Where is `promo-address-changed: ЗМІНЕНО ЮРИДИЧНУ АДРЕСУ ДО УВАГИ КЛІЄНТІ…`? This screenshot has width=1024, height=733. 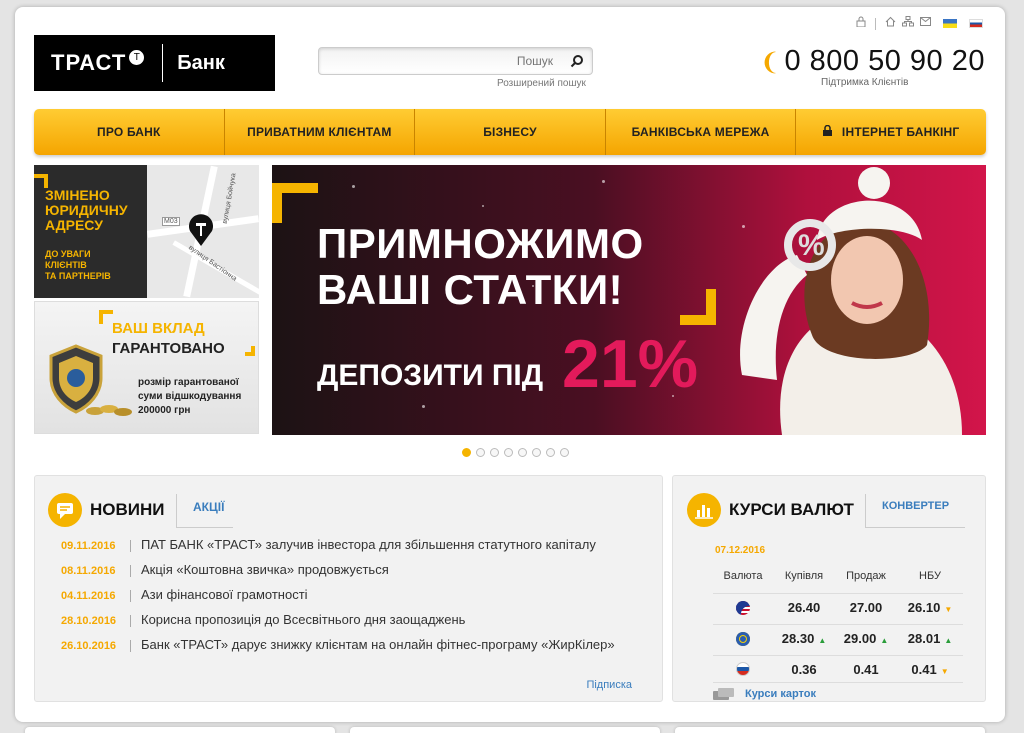
promo-address-changed: ЗМІНЕНО ЮРИДИЧНУ АДРЕСУ ДО УВАГИ КЛІЄНТІ… is located at coordinates (146, 231).